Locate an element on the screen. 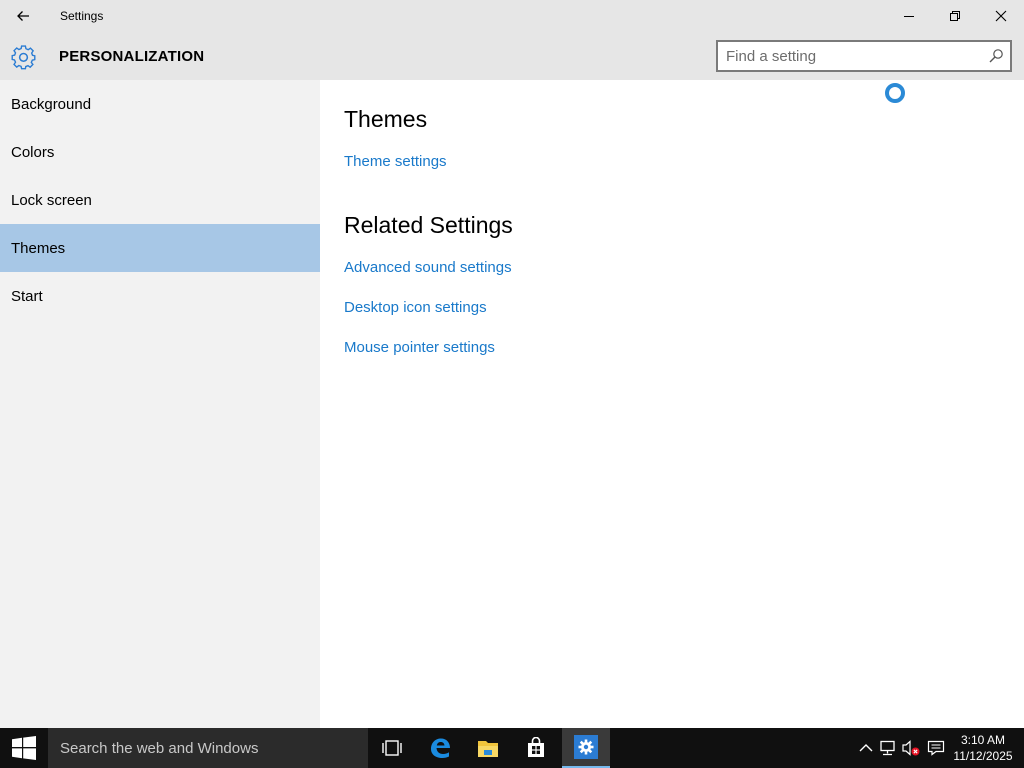 The image size is (1024, 768). title-bar: Settings is located at coordinates (512, 16).